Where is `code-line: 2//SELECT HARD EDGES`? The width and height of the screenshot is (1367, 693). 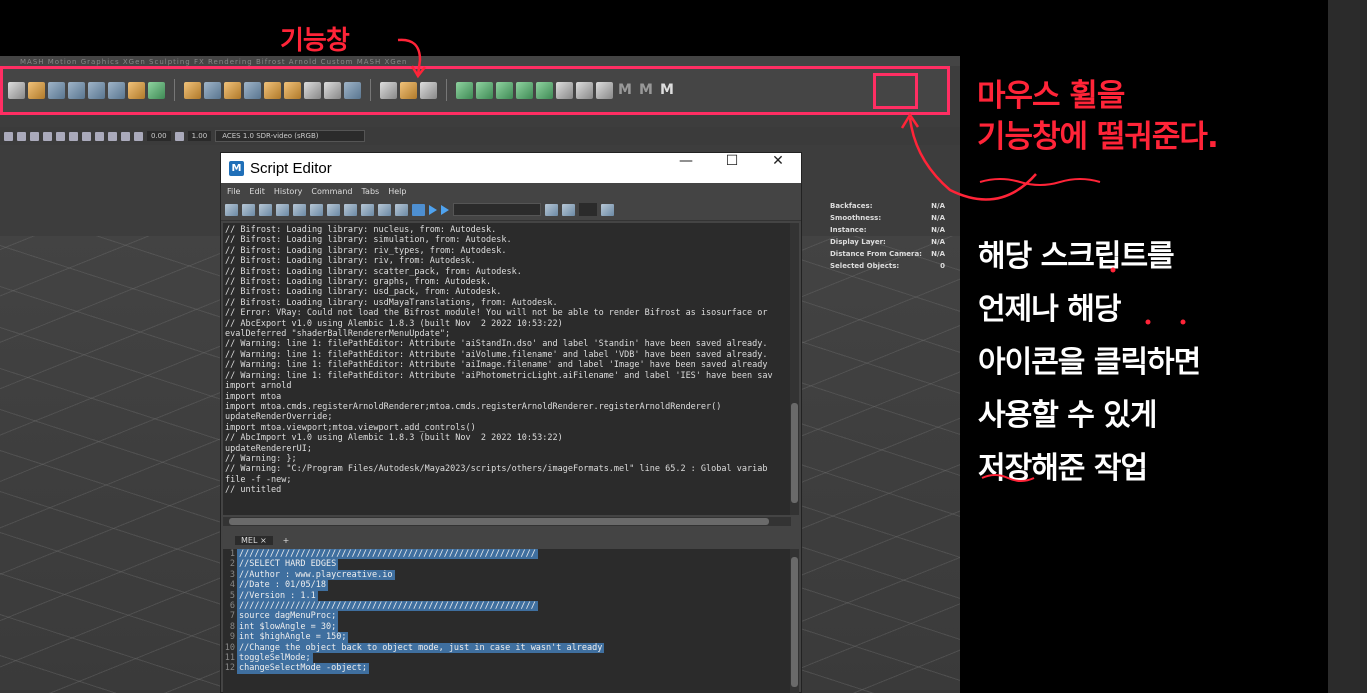 code-line: 2//SELECT HARD EDGES is located at coordinates (507, 564).